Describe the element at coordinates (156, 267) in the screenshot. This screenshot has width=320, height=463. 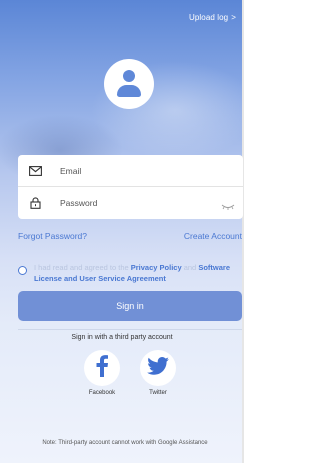
I see `privacy-policy-link: Privacy Policy` at that location.